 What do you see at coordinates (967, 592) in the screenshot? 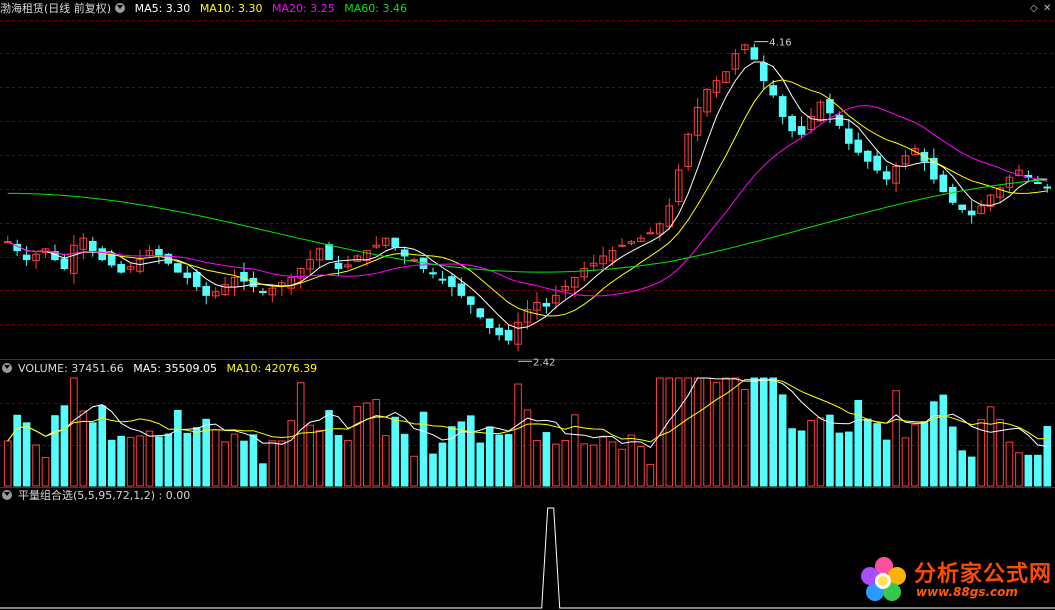
I see `watermark-url: www.88gs.com` at bounding box center [967, 592].